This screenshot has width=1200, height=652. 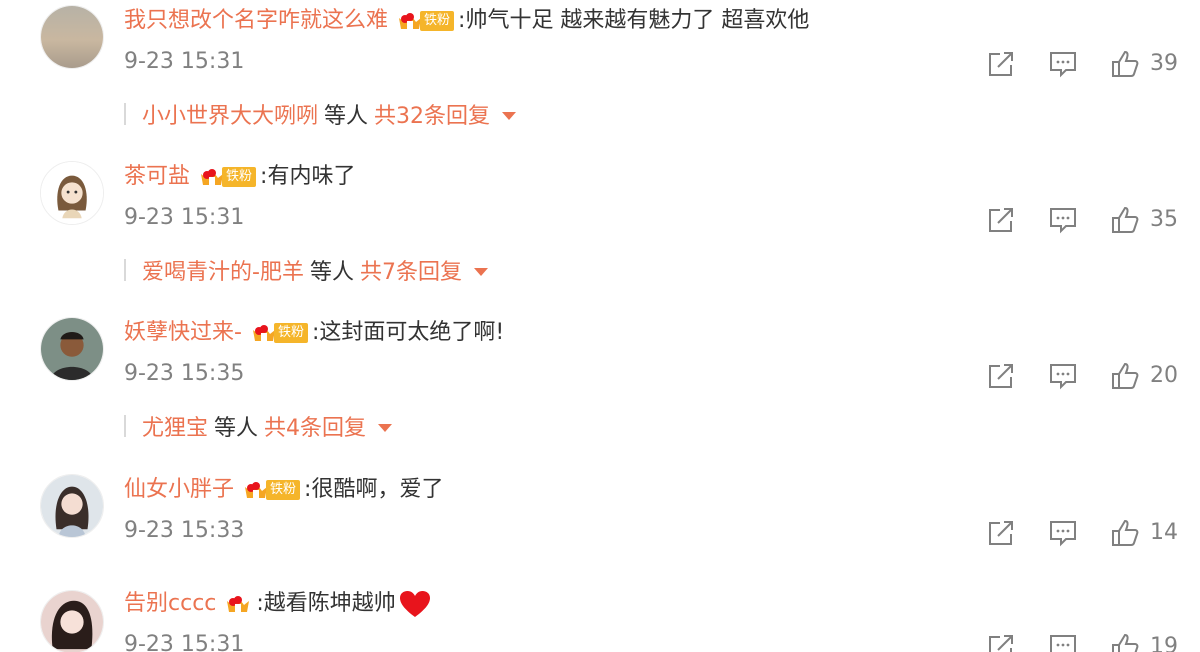 I want to click on crown-icon, so click(x=238, y=604).